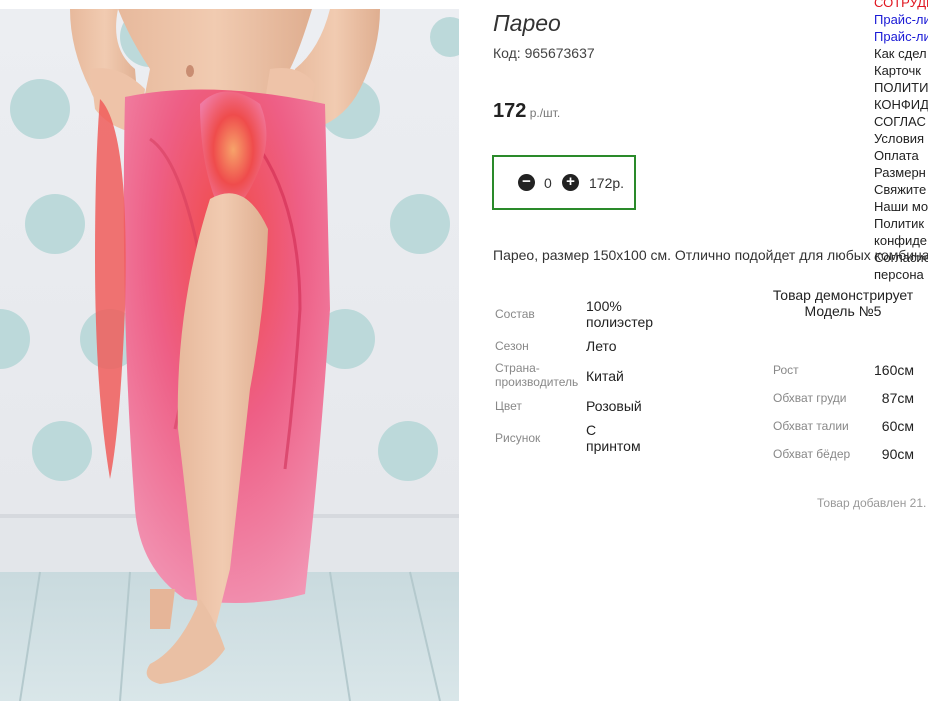  I want to click on side-menu-item: СОГЛАС, so click(901, 121).